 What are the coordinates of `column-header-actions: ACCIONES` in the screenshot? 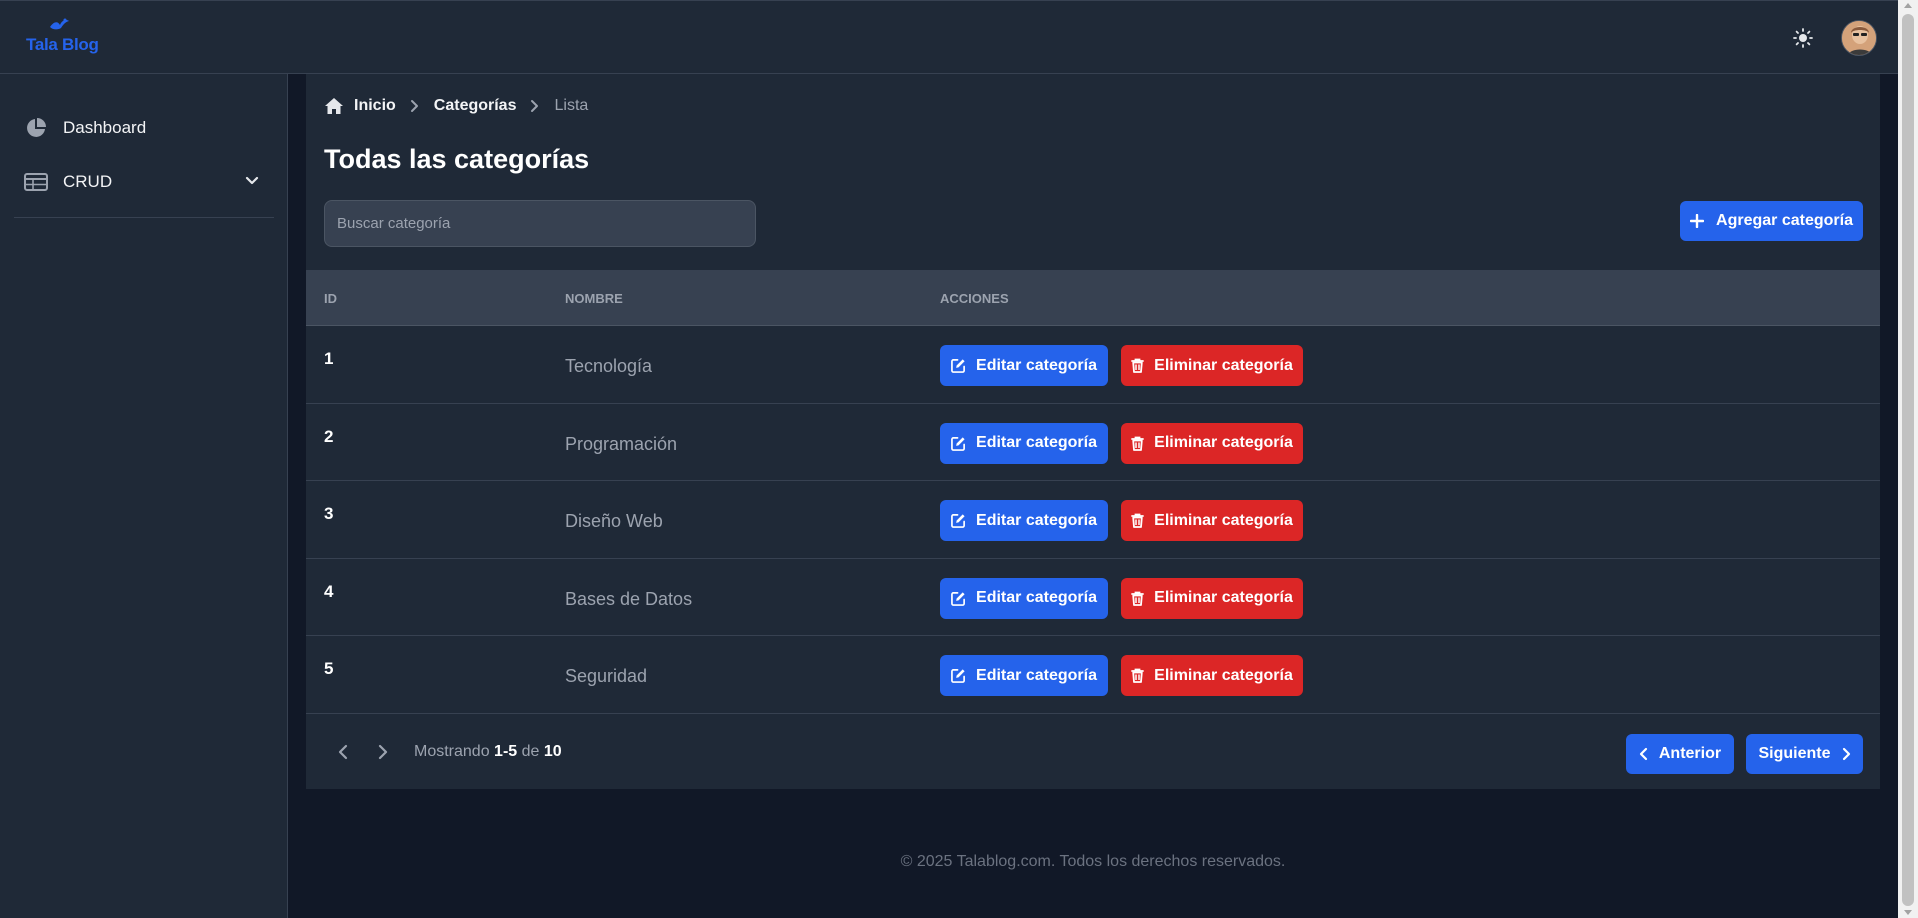 It's located at (974, 298).